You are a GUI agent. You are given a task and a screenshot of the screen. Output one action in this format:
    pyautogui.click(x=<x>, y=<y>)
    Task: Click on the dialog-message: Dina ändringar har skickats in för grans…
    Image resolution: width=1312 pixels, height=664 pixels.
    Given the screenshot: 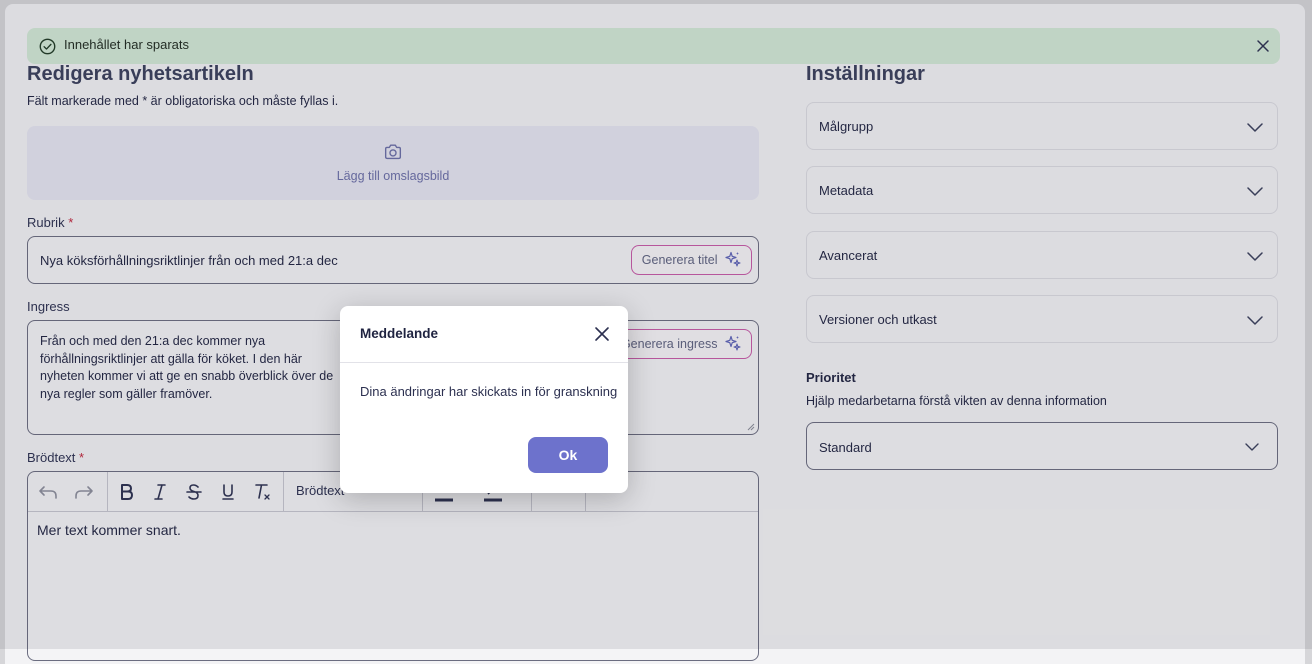 What is the action you would take?
    pyautogui.click(x=489, y=391)
    